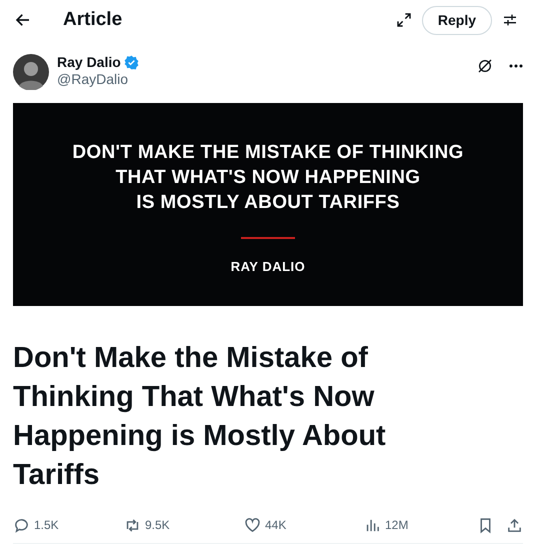 The image size is (536, 544). Describe the element at coordinates (514, 525) in the screenshot. I see `share-icon` at that location.